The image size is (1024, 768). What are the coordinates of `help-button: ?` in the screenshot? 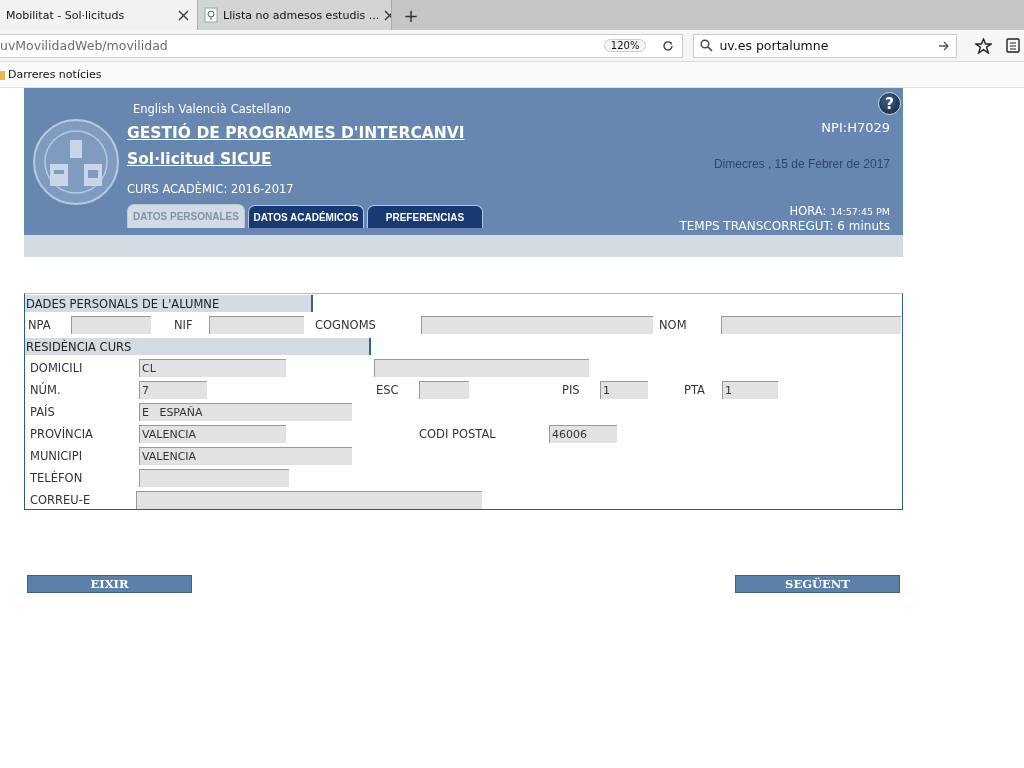 It's located at (889, 103).